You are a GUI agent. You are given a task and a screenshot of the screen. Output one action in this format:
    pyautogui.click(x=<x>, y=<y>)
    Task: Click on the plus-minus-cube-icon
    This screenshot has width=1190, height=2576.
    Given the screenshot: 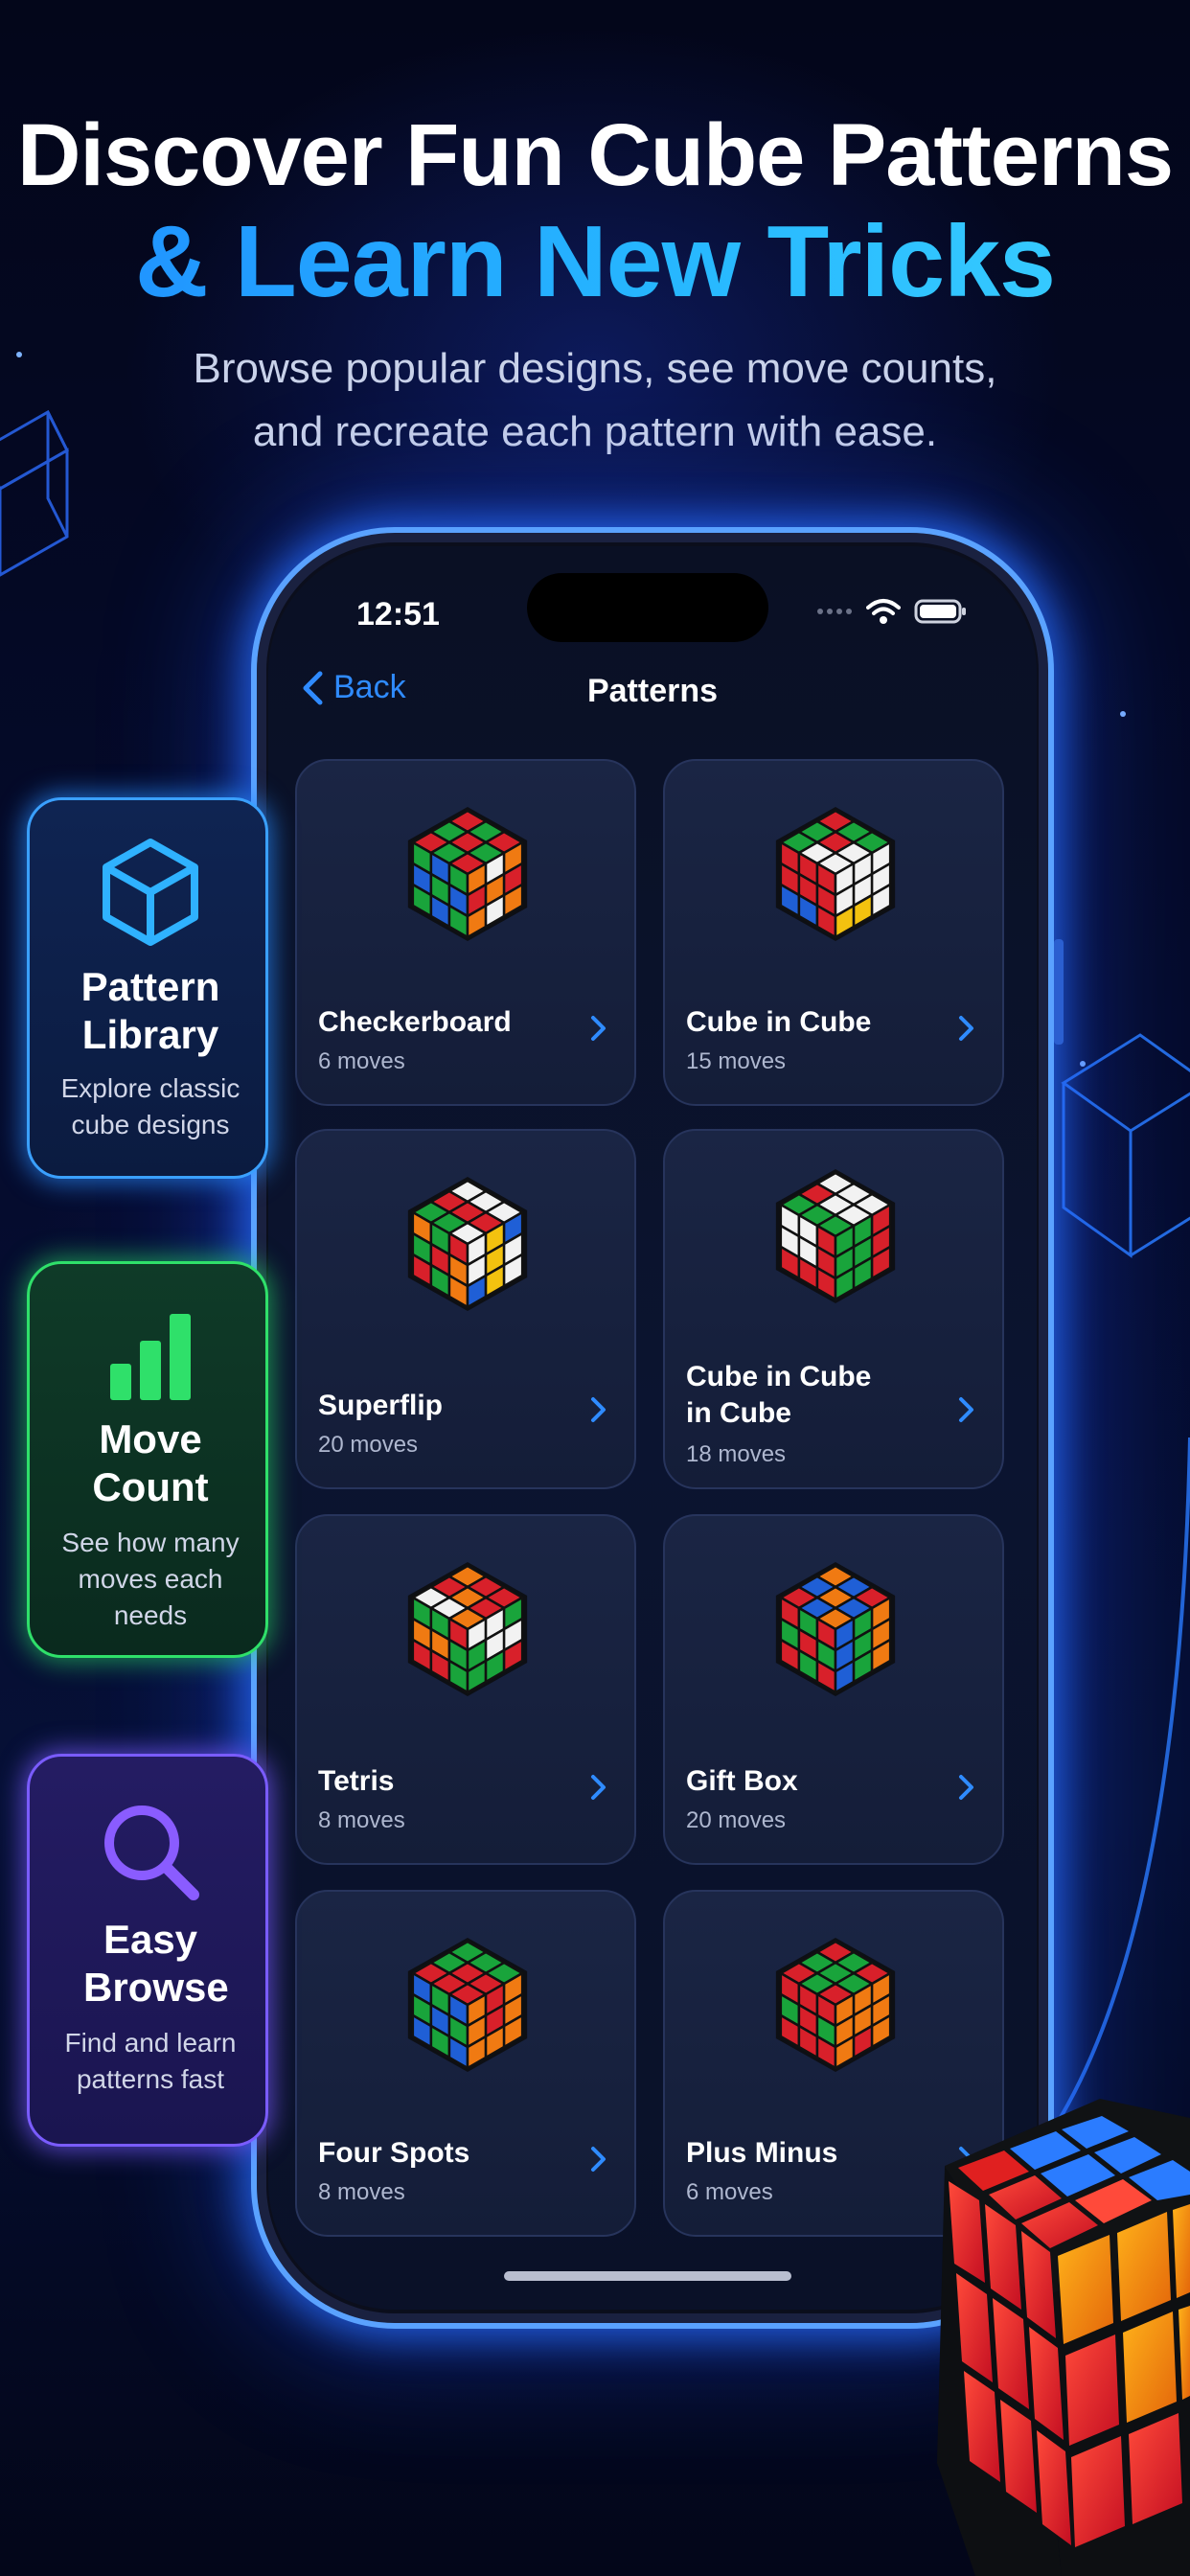 What is the action you would take?
    pyautogui.click(x=836, y=2005)
    